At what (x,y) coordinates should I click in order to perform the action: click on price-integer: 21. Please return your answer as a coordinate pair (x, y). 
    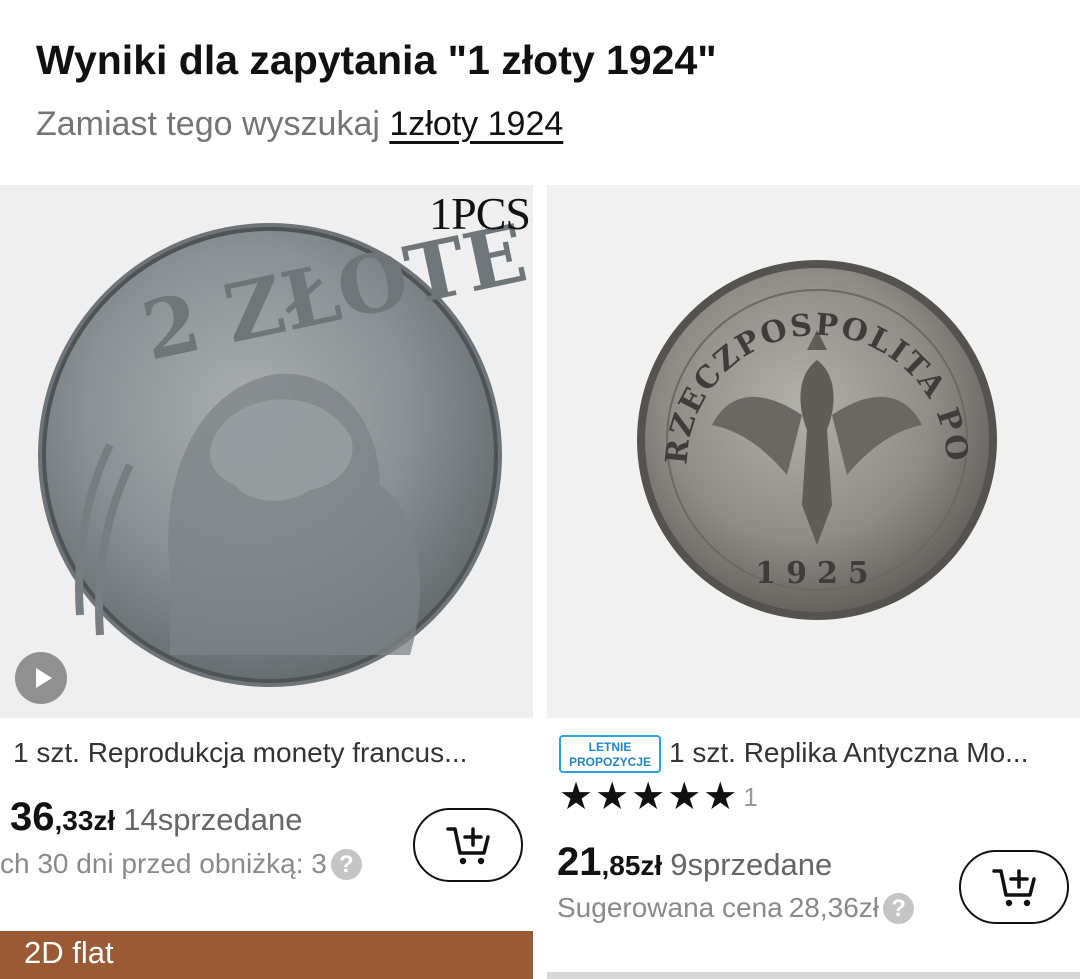
    Looking at the image, I should click on (579, 862).